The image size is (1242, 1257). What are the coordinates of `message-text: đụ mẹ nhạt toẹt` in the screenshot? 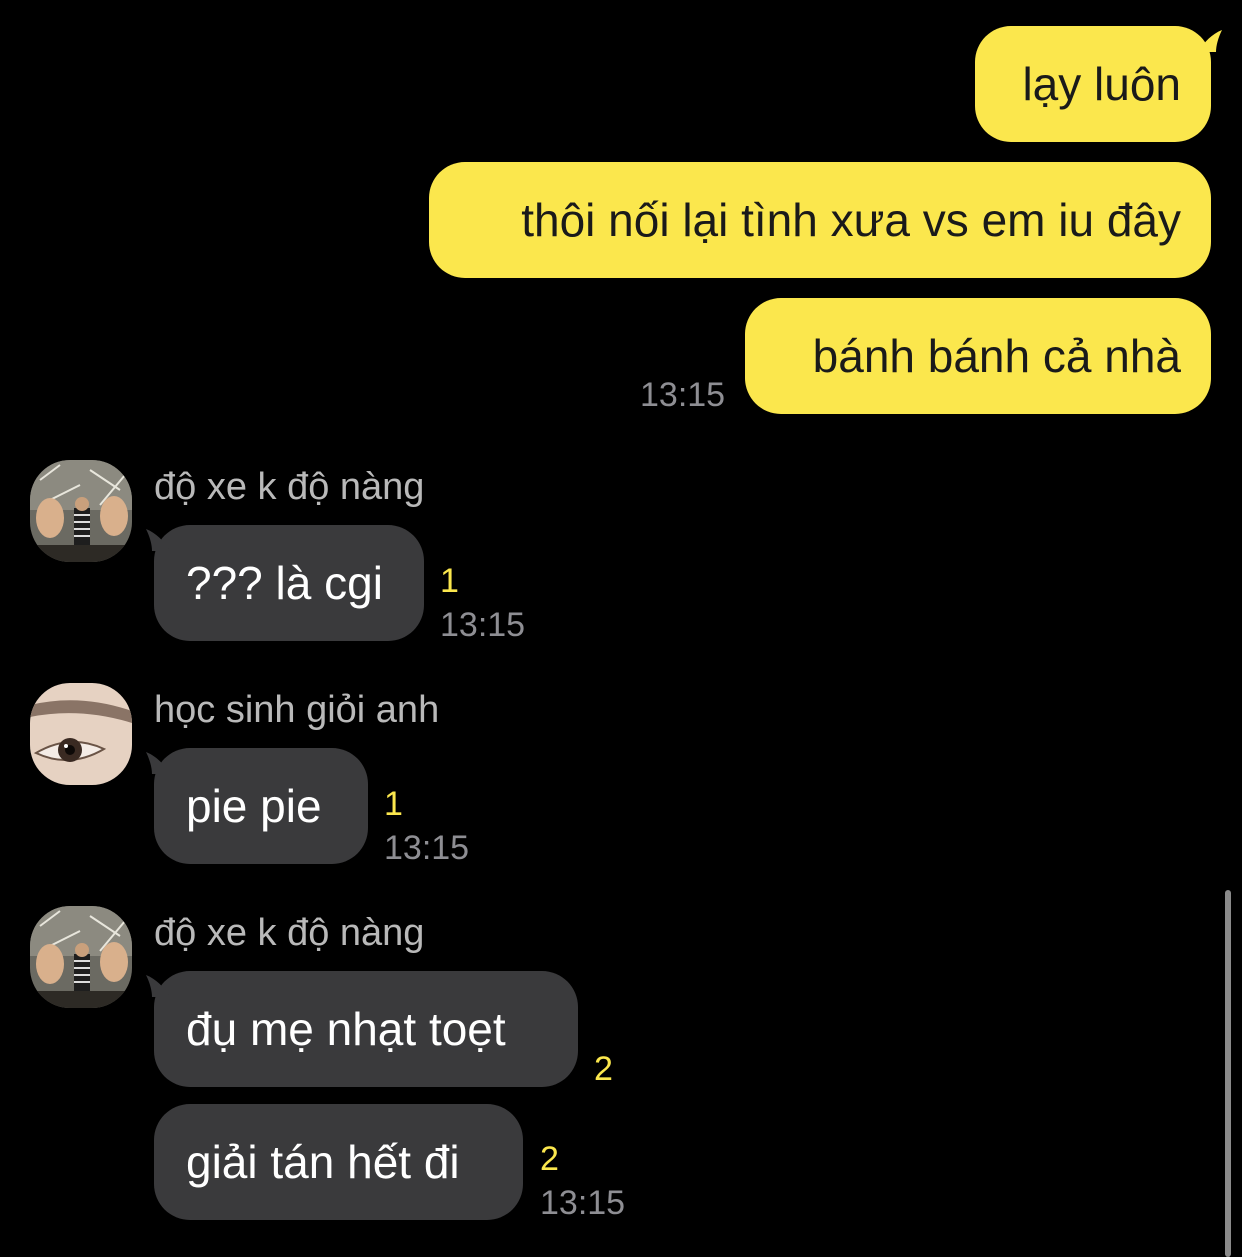 It's located at (346, 1029).